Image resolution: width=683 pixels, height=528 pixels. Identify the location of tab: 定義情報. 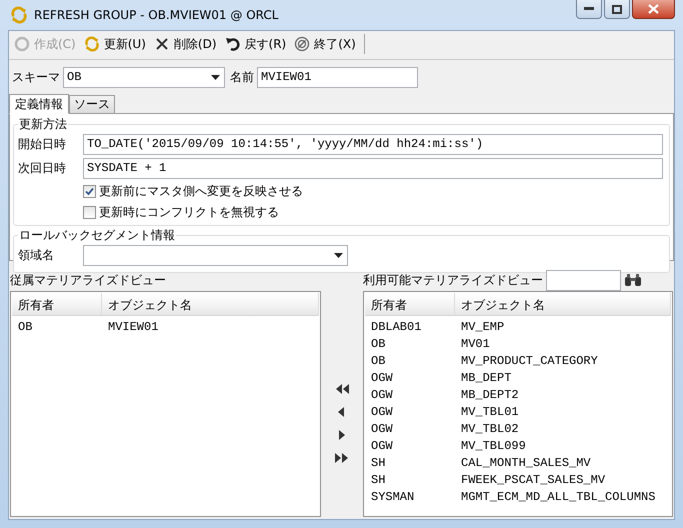
(39, 104).